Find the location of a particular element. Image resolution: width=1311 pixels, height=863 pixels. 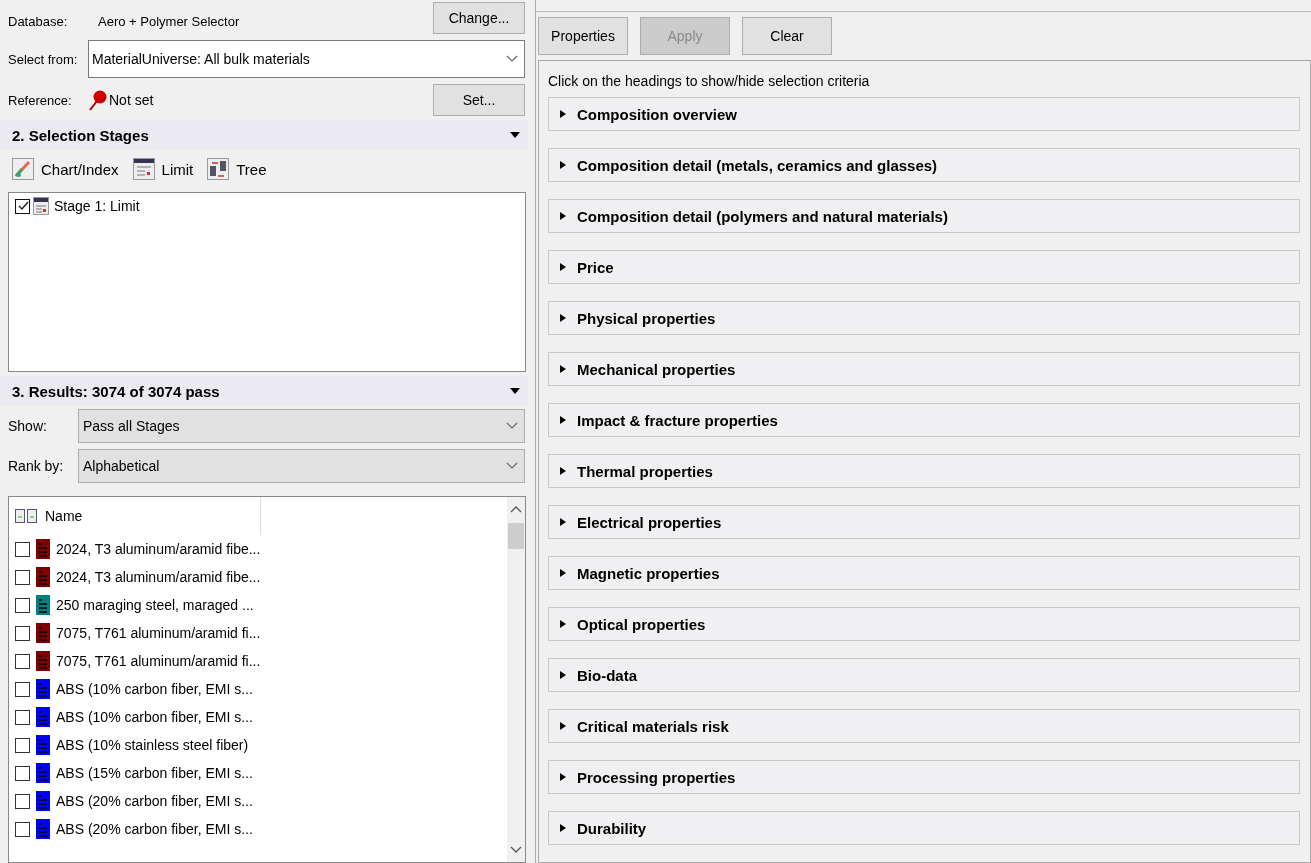

show-dropdown: Pass all Stages is located at coordinates (301, 426).